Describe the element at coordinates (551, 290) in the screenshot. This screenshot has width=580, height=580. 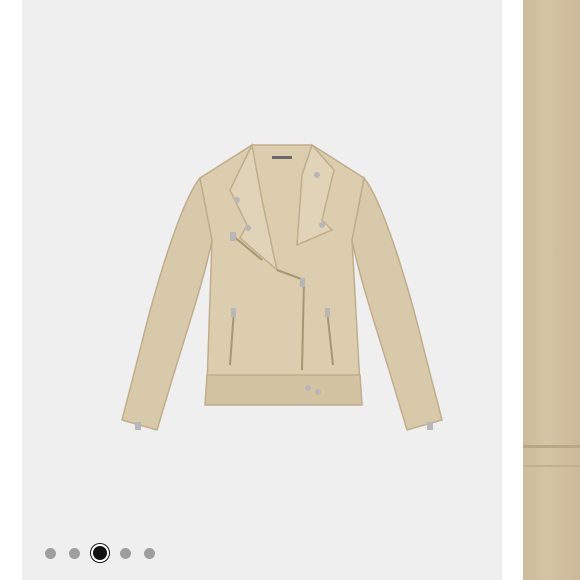
I see `fabric-closeup-image` at that location.